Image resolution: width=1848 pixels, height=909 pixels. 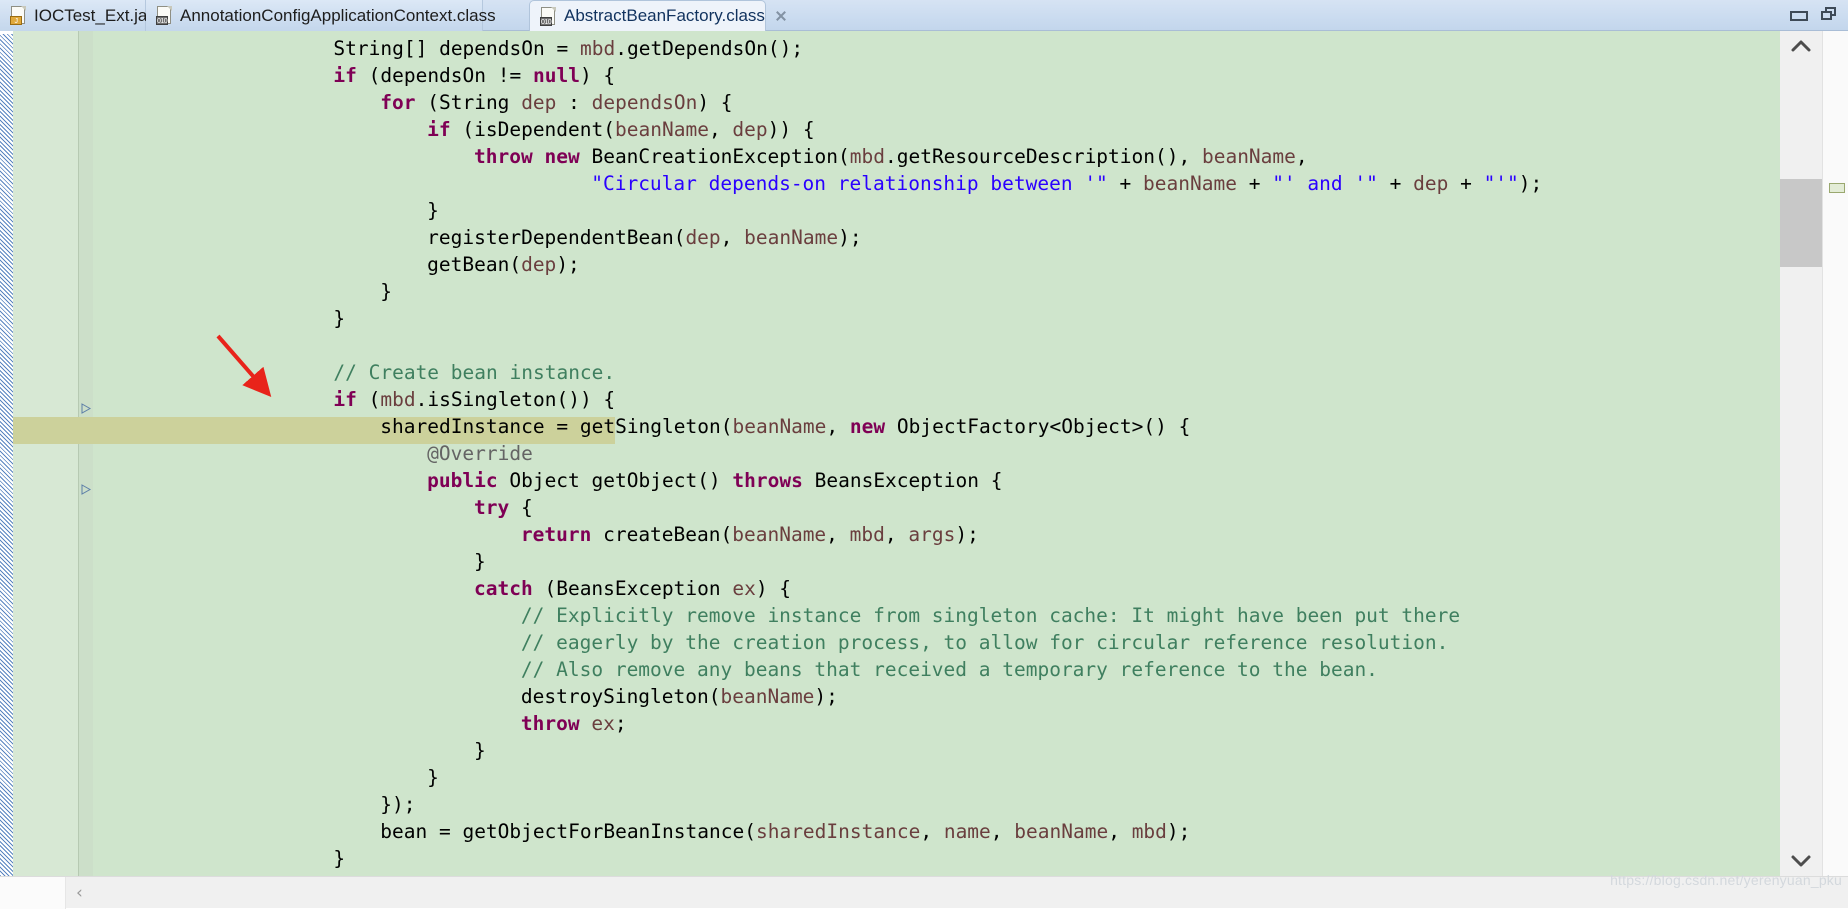 I want to click on code-token: @Override, so click(x=480, y=453).